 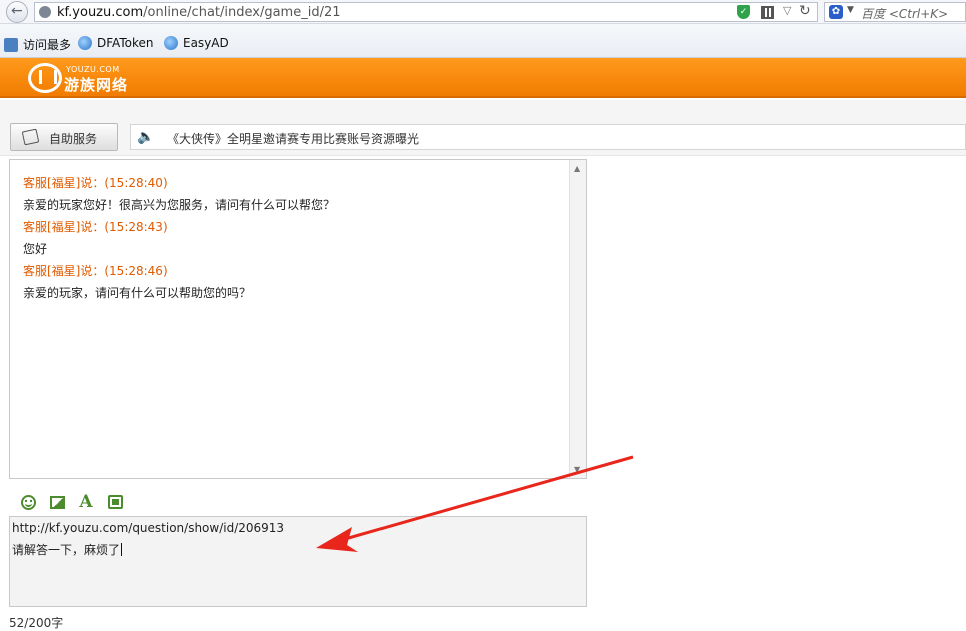 I want to click on bookmark-most-visited: 访问最多, so click(x=37, y=44).